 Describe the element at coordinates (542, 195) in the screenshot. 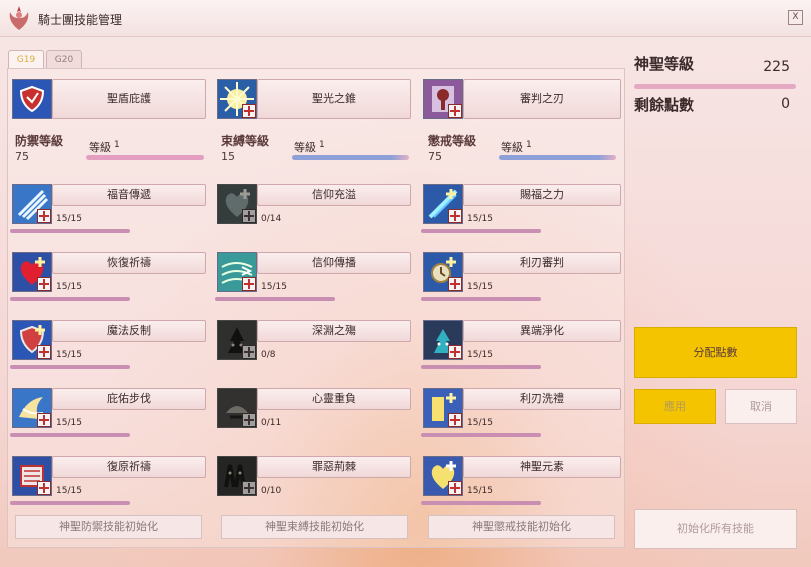

I see `skill-blessing-power: 賜福之力` at that location.